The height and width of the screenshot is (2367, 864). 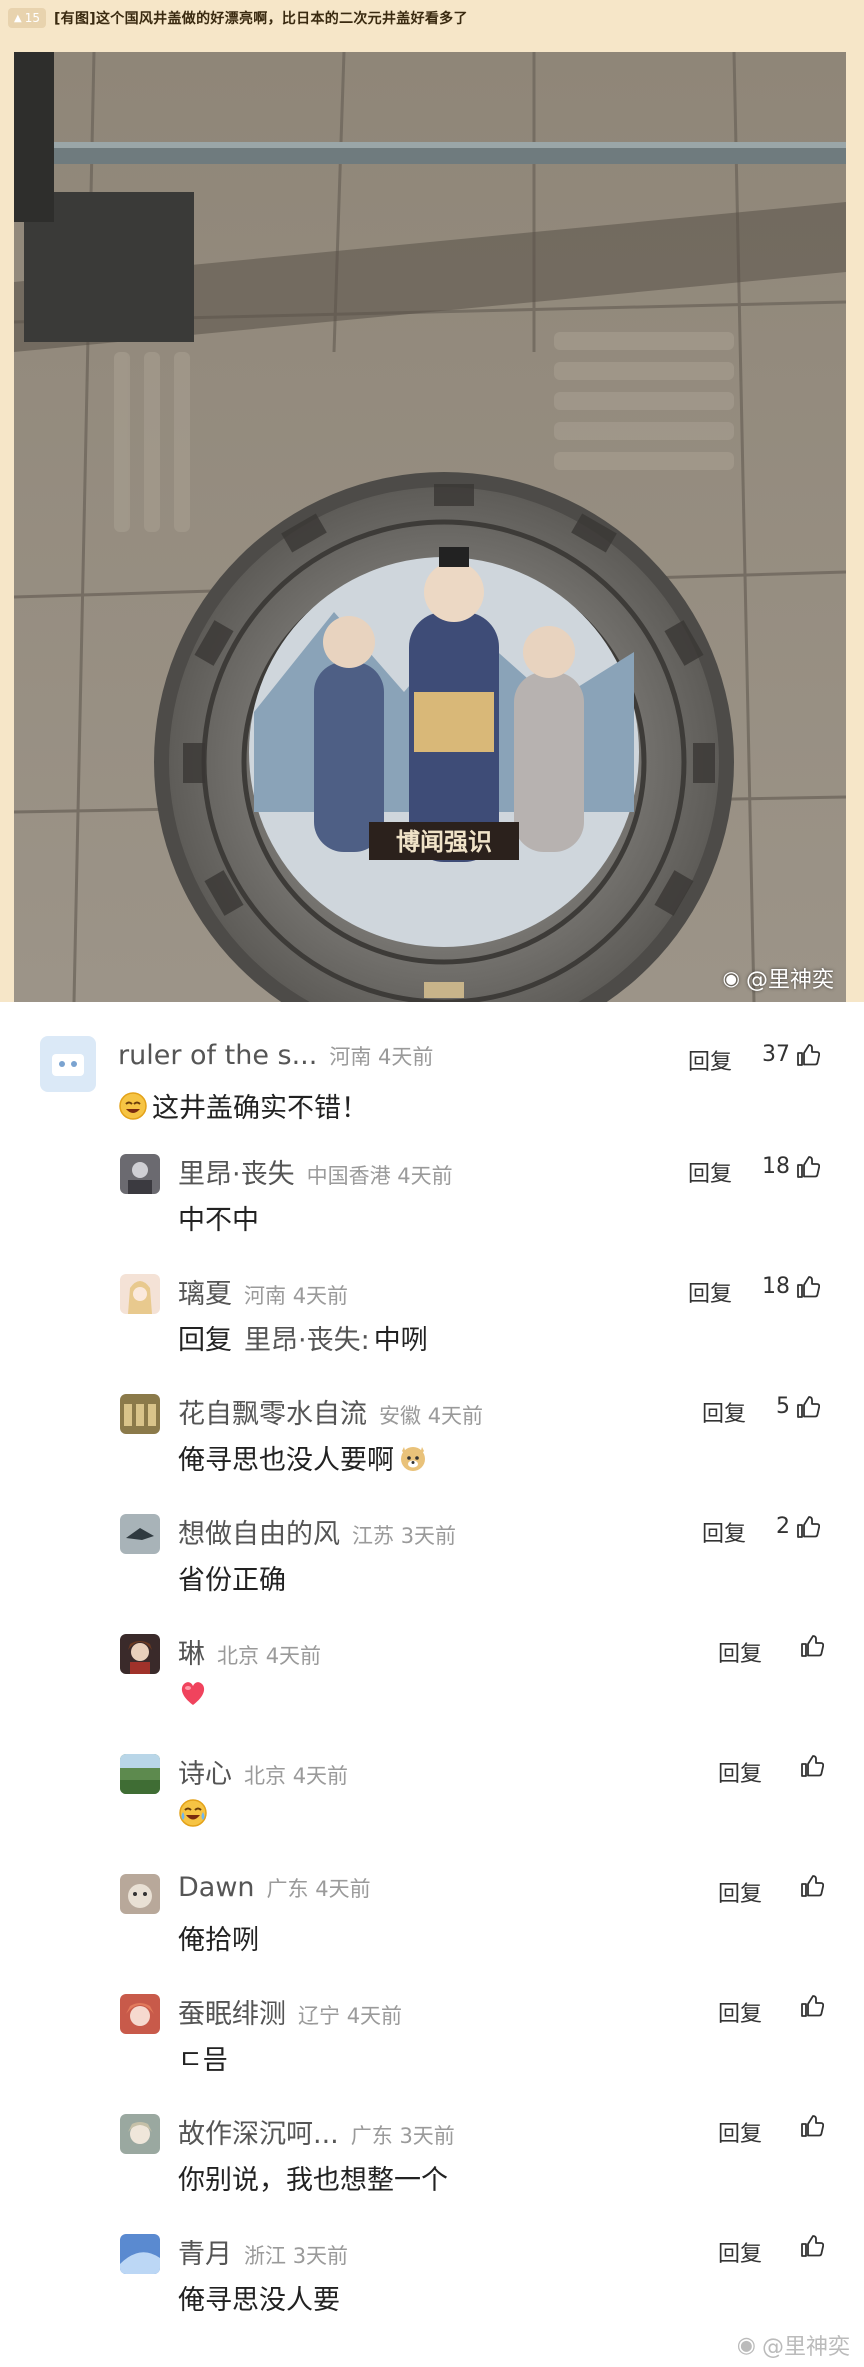 What do you see at coordinates (261, 18) in the screenshot?
I see `post-title: [有图]这个国风井盖做的好漂亮啊，比日本的二次元井盖好看多了` at bounding box center [261, 18].